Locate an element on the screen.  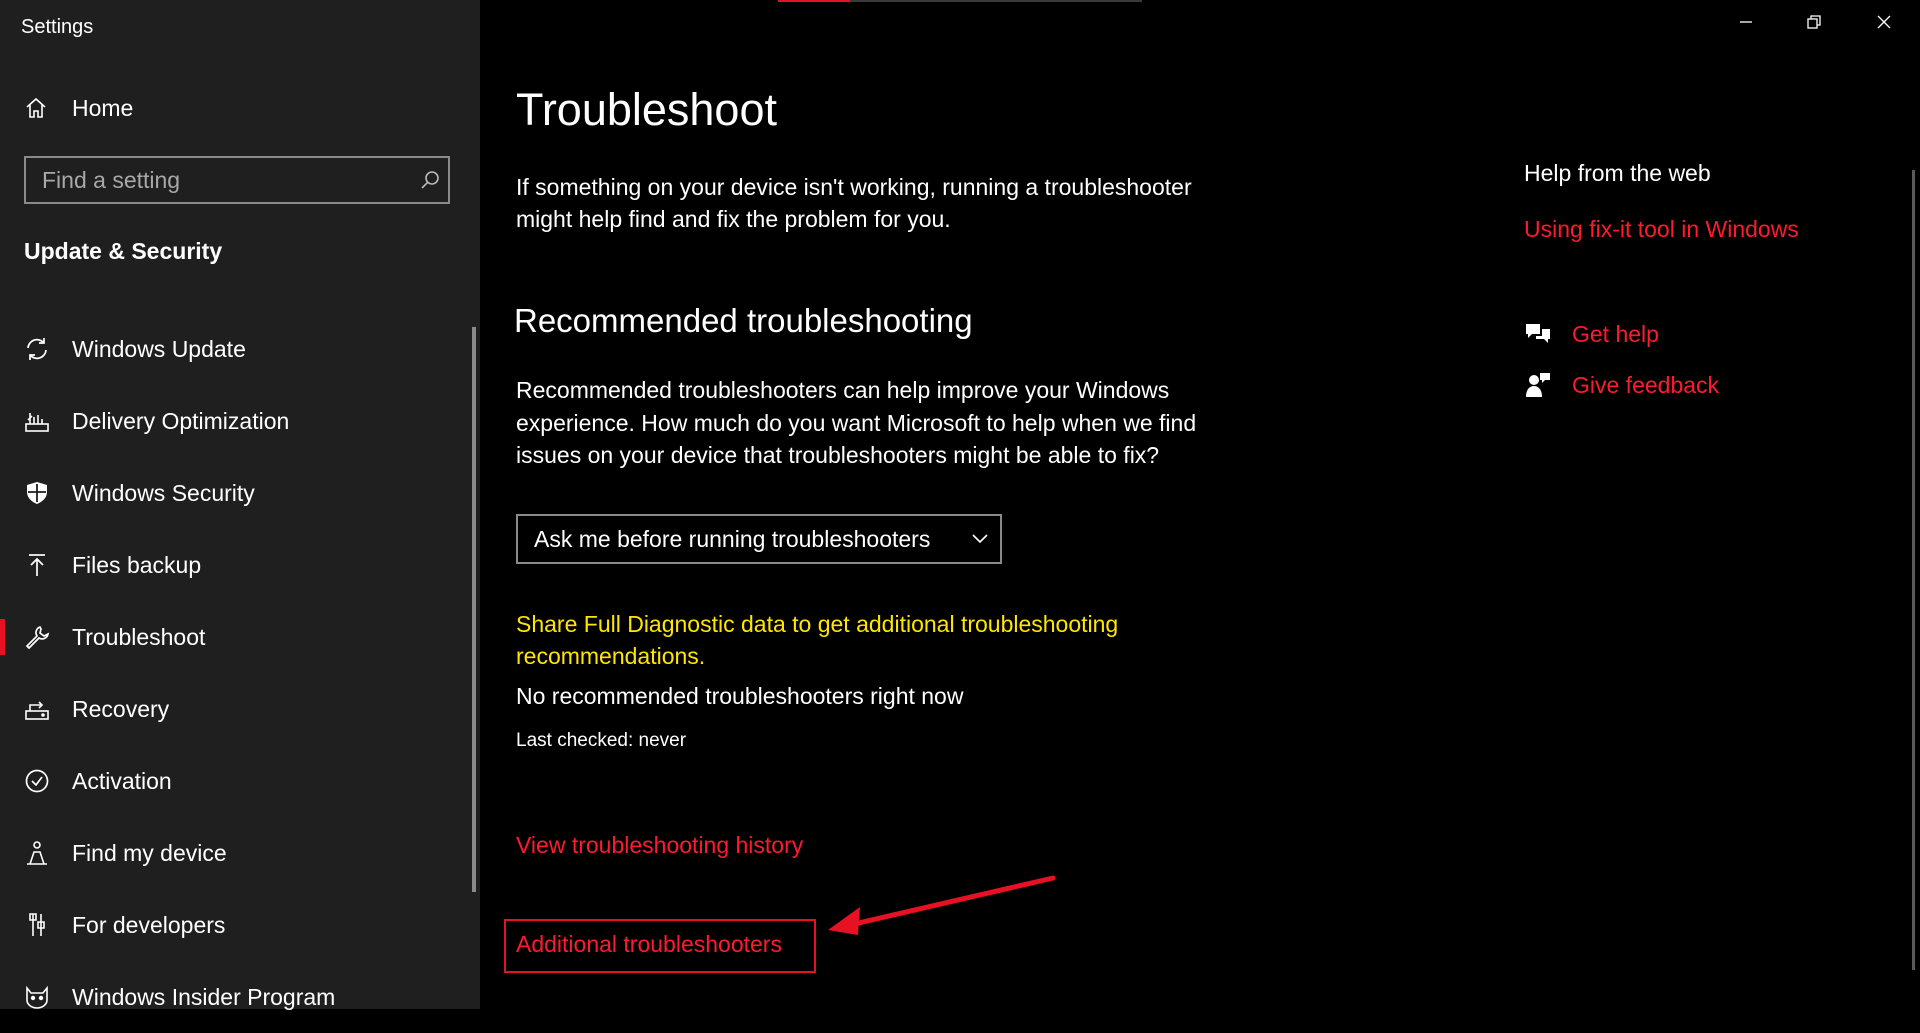
upload-icon is located at coordinates (37, 565).